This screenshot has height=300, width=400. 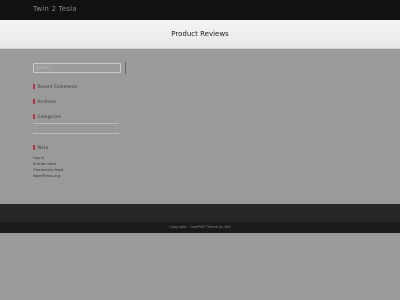 I want to click on footer-widgets-area, so click(x=200, y=213).